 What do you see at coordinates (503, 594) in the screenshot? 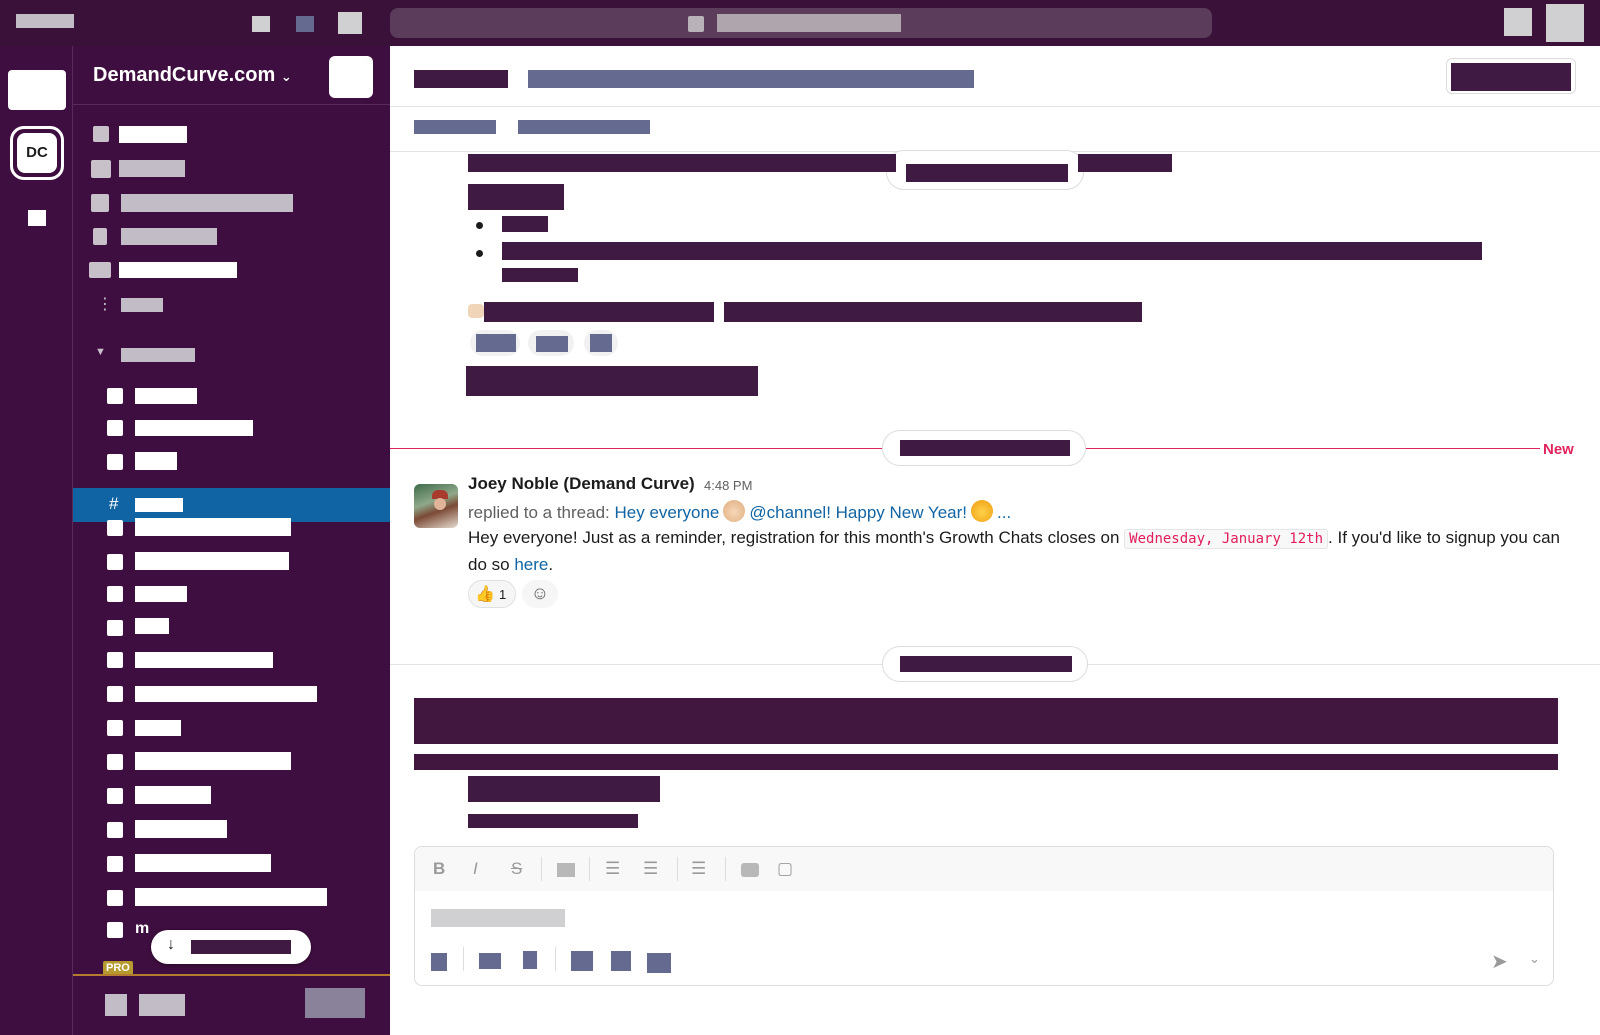
I see `reaction-count: 1` at bounding box center [503, 594].